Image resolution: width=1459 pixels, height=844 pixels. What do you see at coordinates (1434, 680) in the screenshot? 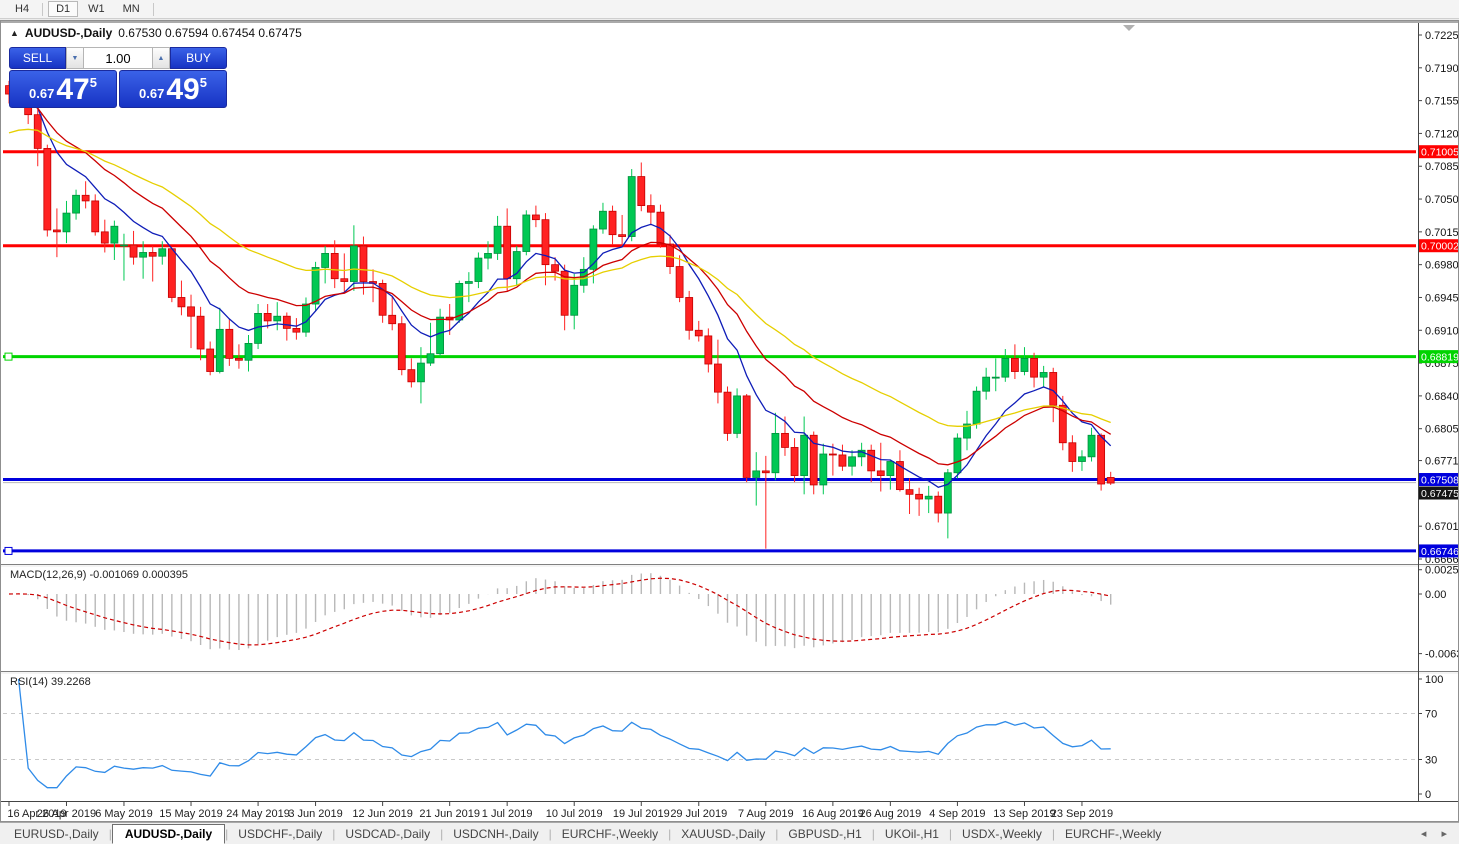
I see `svg-text: 100` at bounding box center [1434, 680].